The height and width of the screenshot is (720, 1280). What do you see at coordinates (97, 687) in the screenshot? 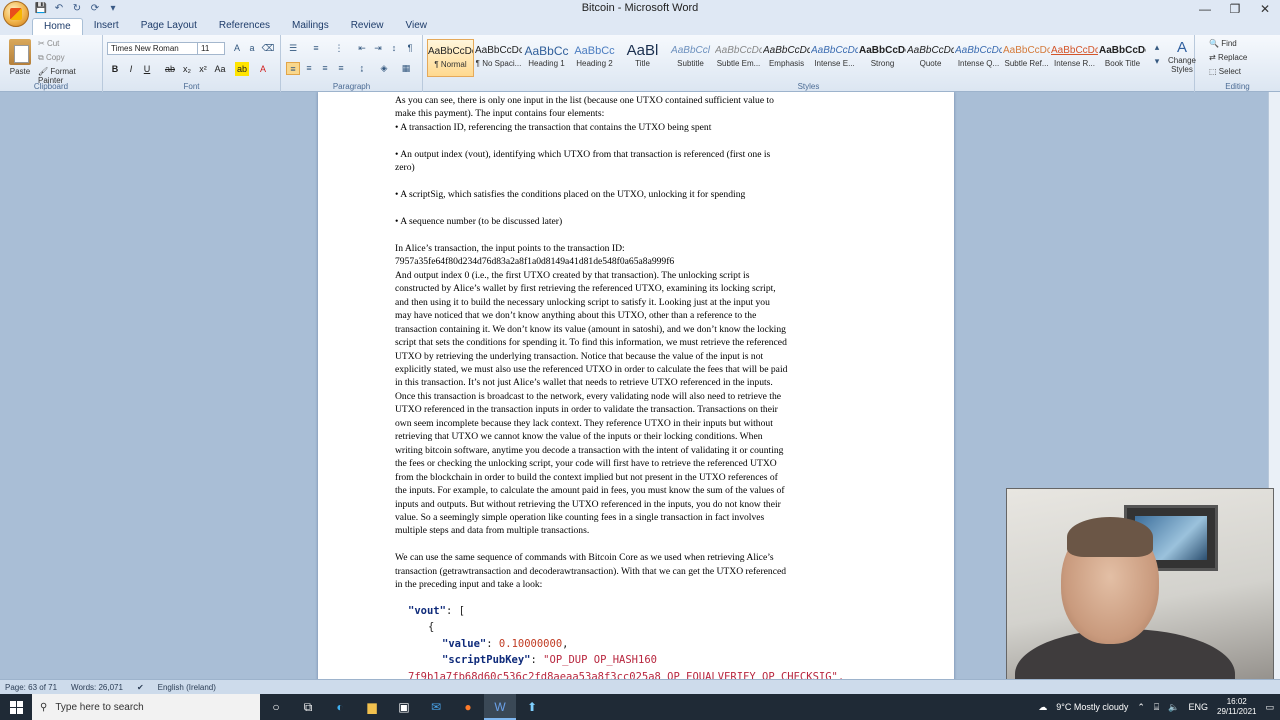
I see `word-count: Words: 26,071` at bounding box center [97, 687].